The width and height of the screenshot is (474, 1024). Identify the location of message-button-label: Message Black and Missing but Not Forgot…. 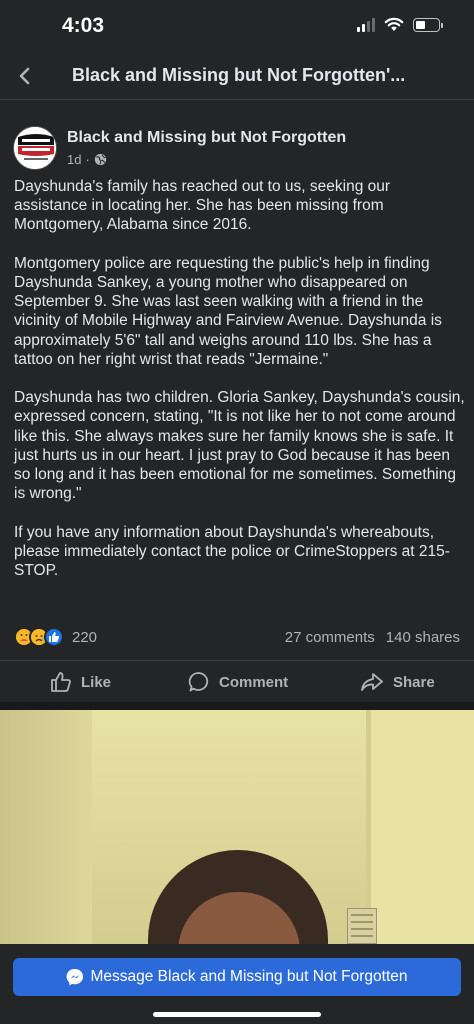
(249, 976).